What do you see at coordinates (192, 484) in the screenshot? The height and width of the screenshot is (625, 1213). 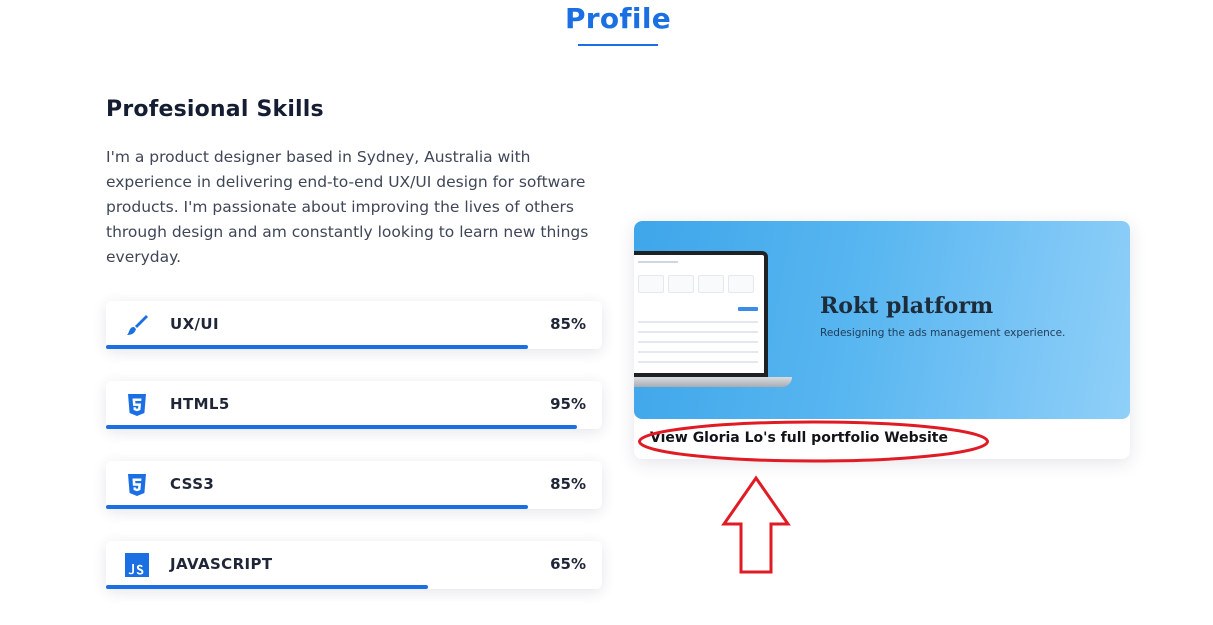 I see `skill-name: CSS3` at bounding box center [192, 484].